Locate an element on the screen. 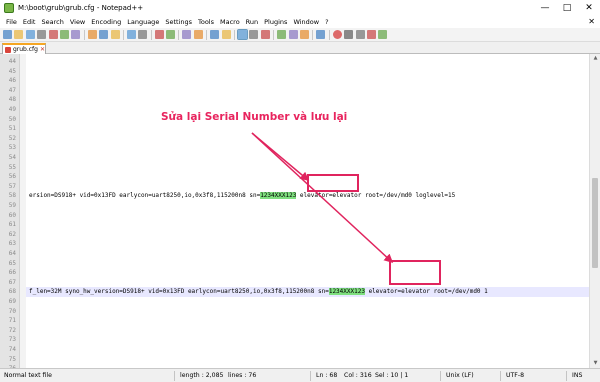 The height and width of the screenshot is (382, 600). open-file-icon is located at coordinates (19, 34).